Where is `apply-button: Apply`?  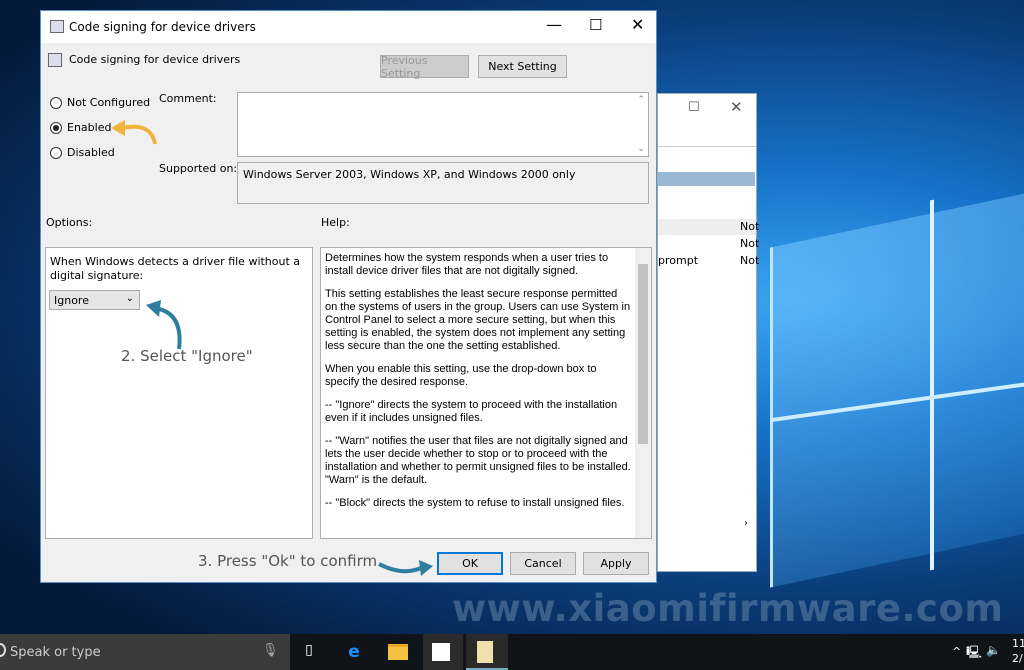 apply-button: Apply is located at coordinates (616, 563).